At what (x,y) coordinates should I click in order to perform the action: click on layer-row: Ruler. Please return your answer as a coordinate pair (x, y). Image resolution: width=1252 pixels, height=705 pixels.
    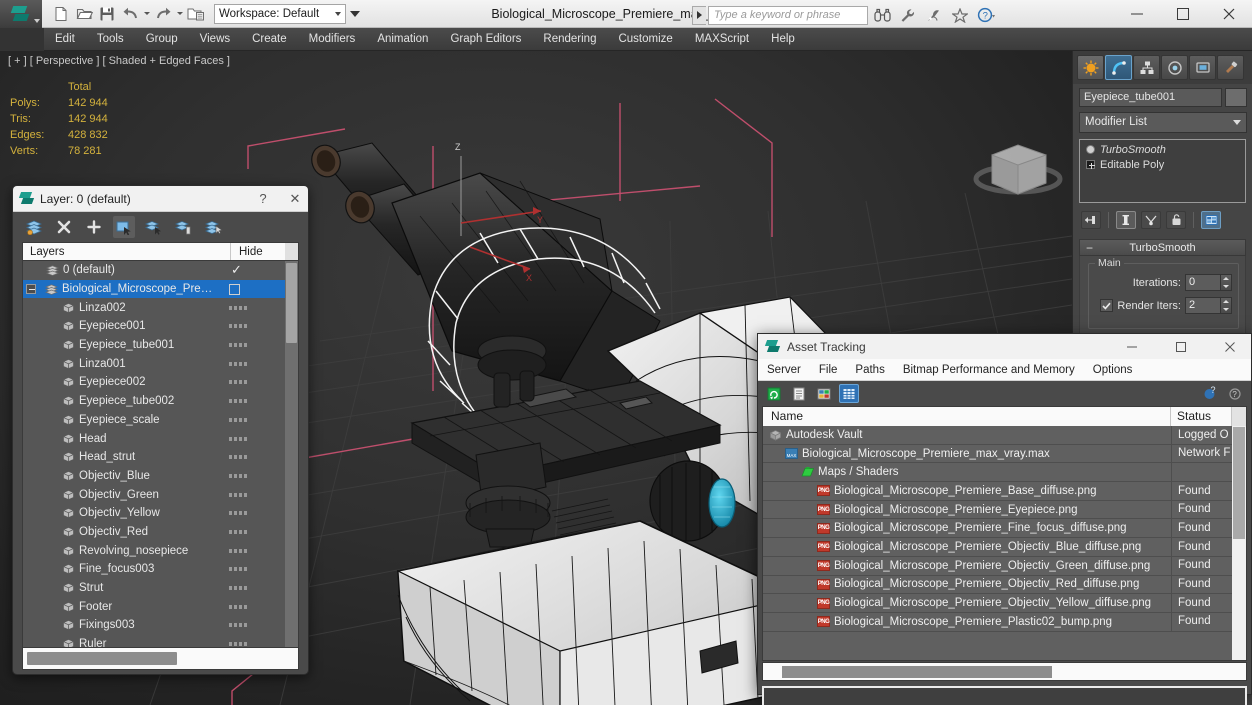
    Looking at the image, I should click on (154, 641).